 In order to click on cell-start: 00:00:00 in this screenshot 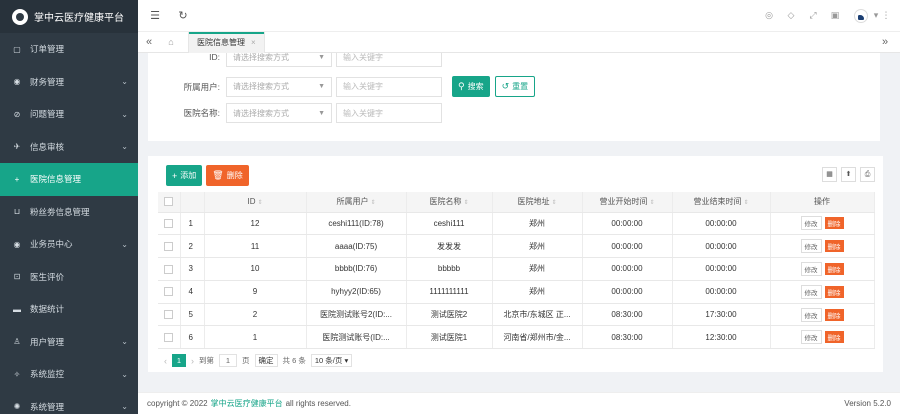, I will do `click(627, 224)`.